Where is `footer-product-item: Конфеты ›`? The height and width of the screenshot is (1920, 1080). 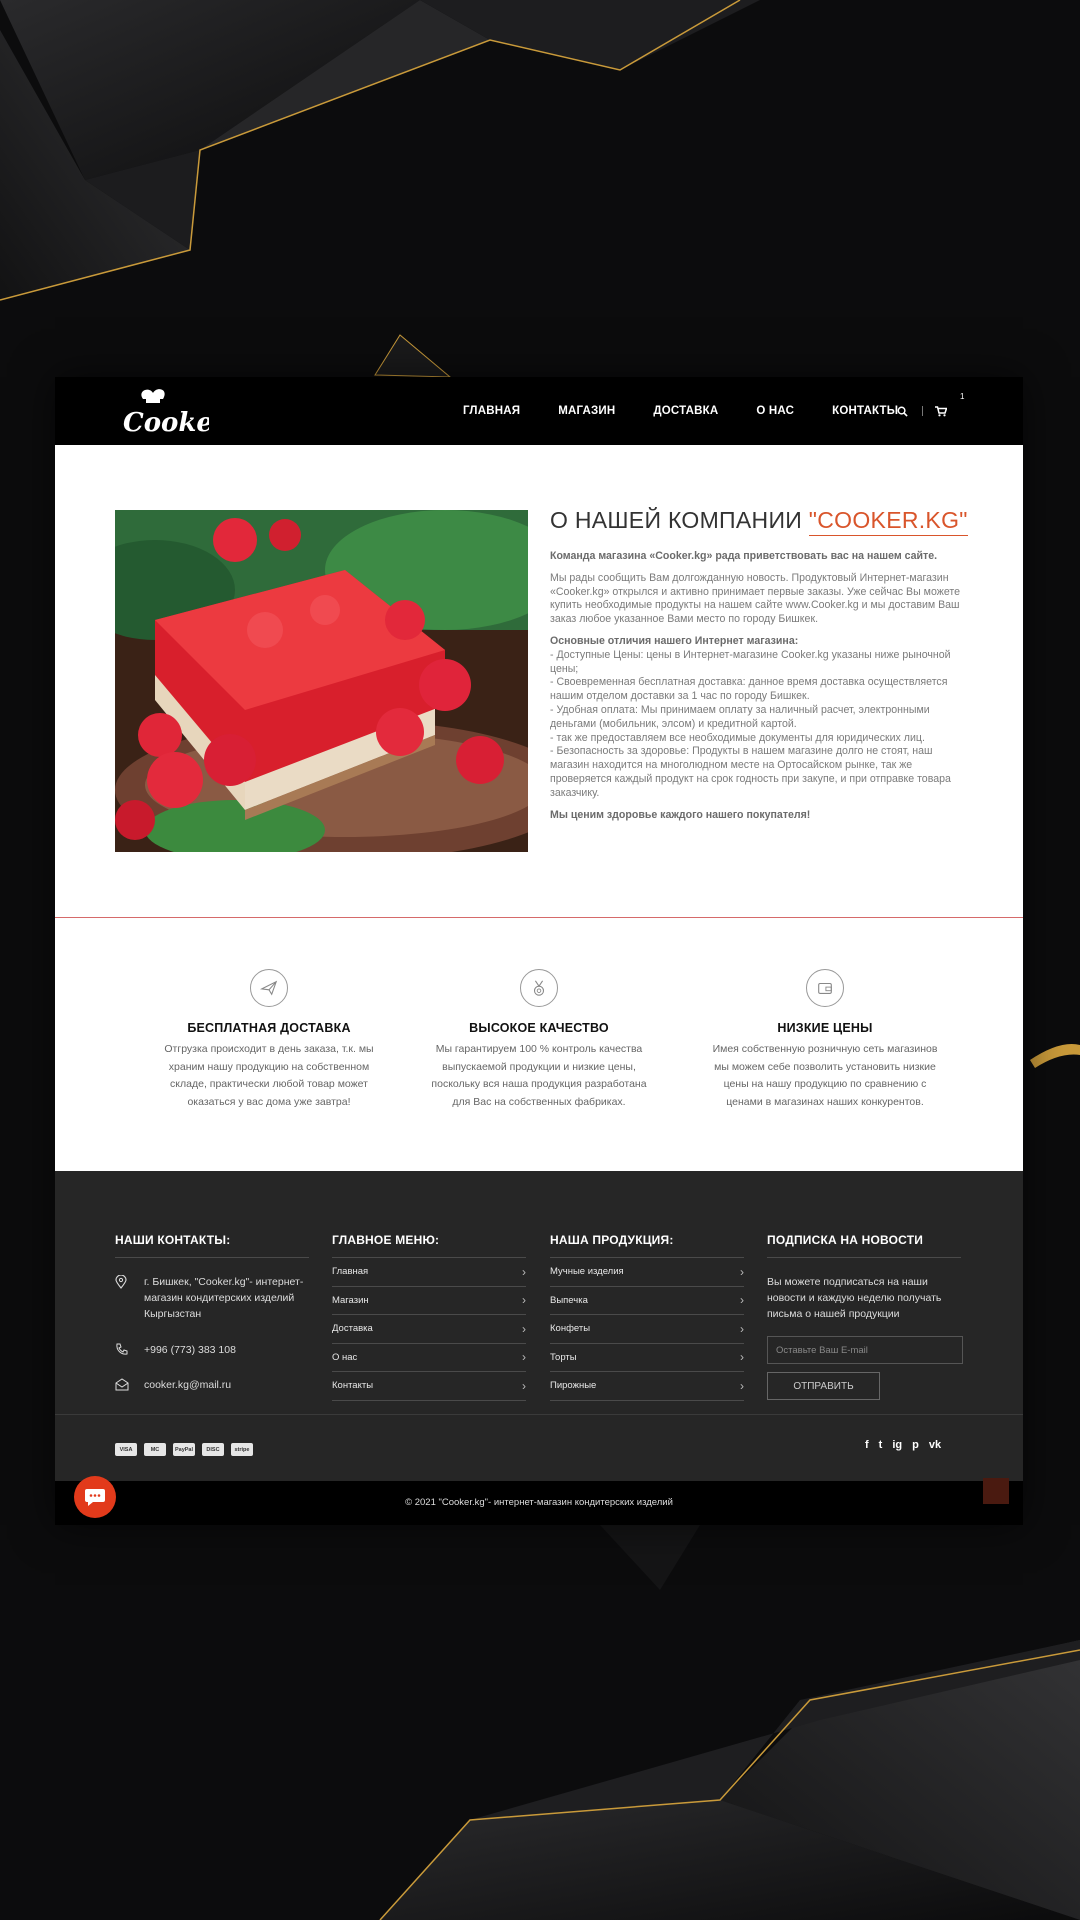 footer-product-item: Конфеты › is located at coordinates (647, 1329).